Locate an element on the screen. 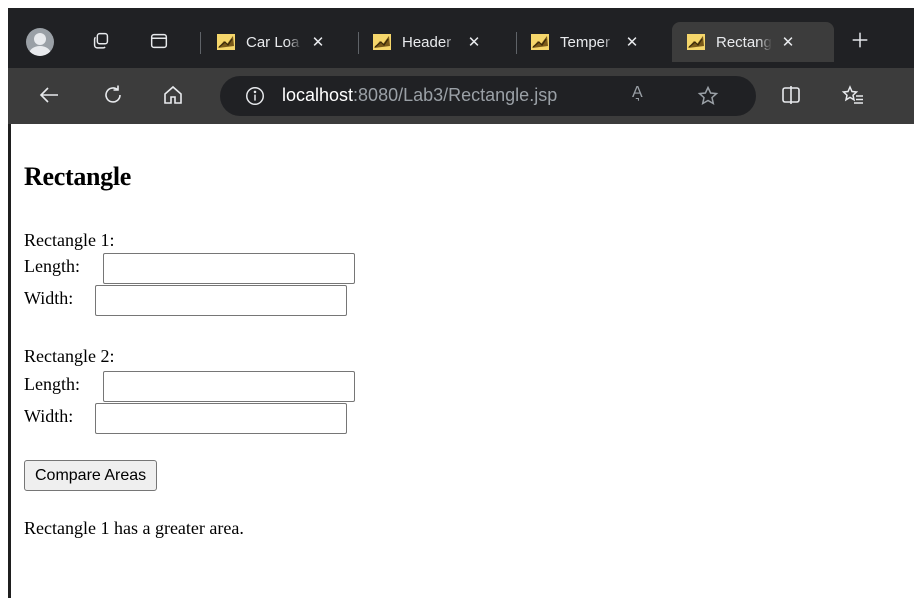  rect2-length-input is located at coordinates (229, 386).